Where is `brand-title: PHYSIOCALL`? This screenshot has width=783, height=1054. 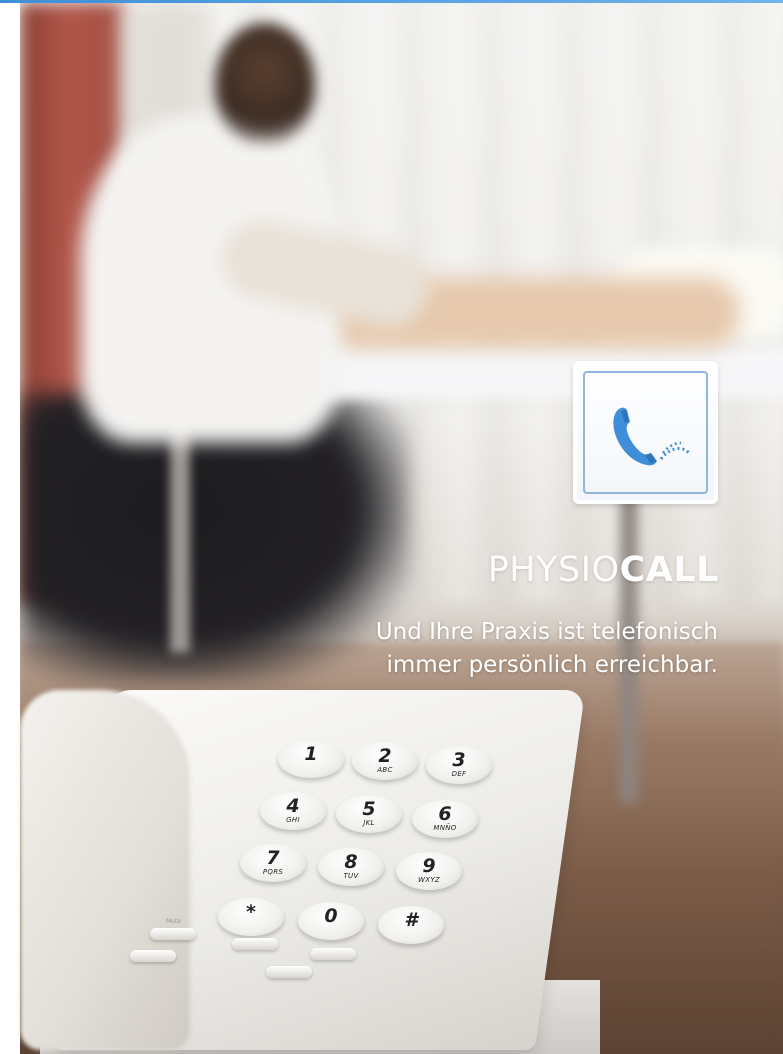 brand-title: PHYSIOCALL is located at coordinates (603, 570).